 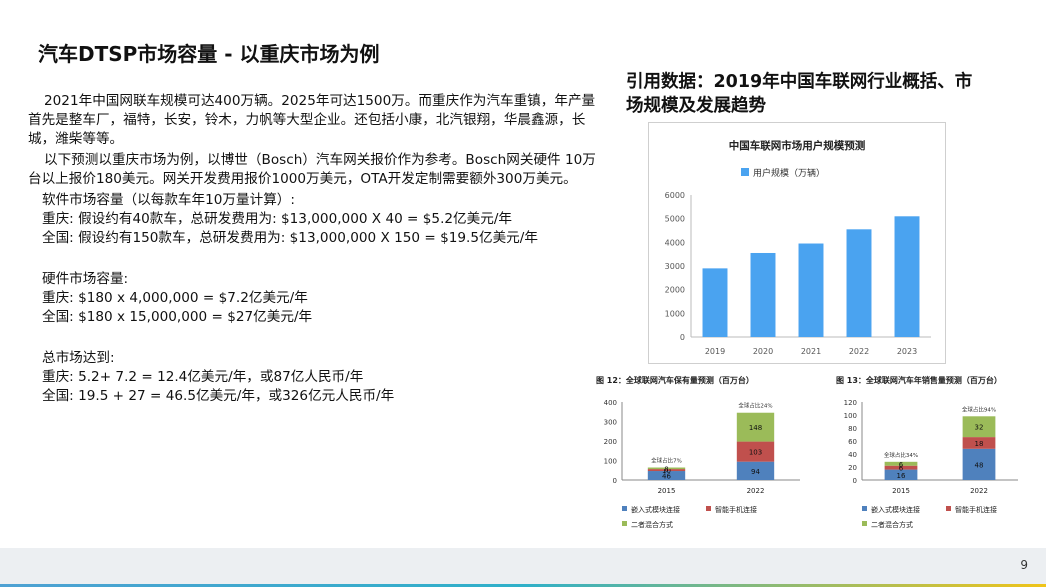 I want to click on share-annotation: 全球占比34%, so click(x=901, y=455).